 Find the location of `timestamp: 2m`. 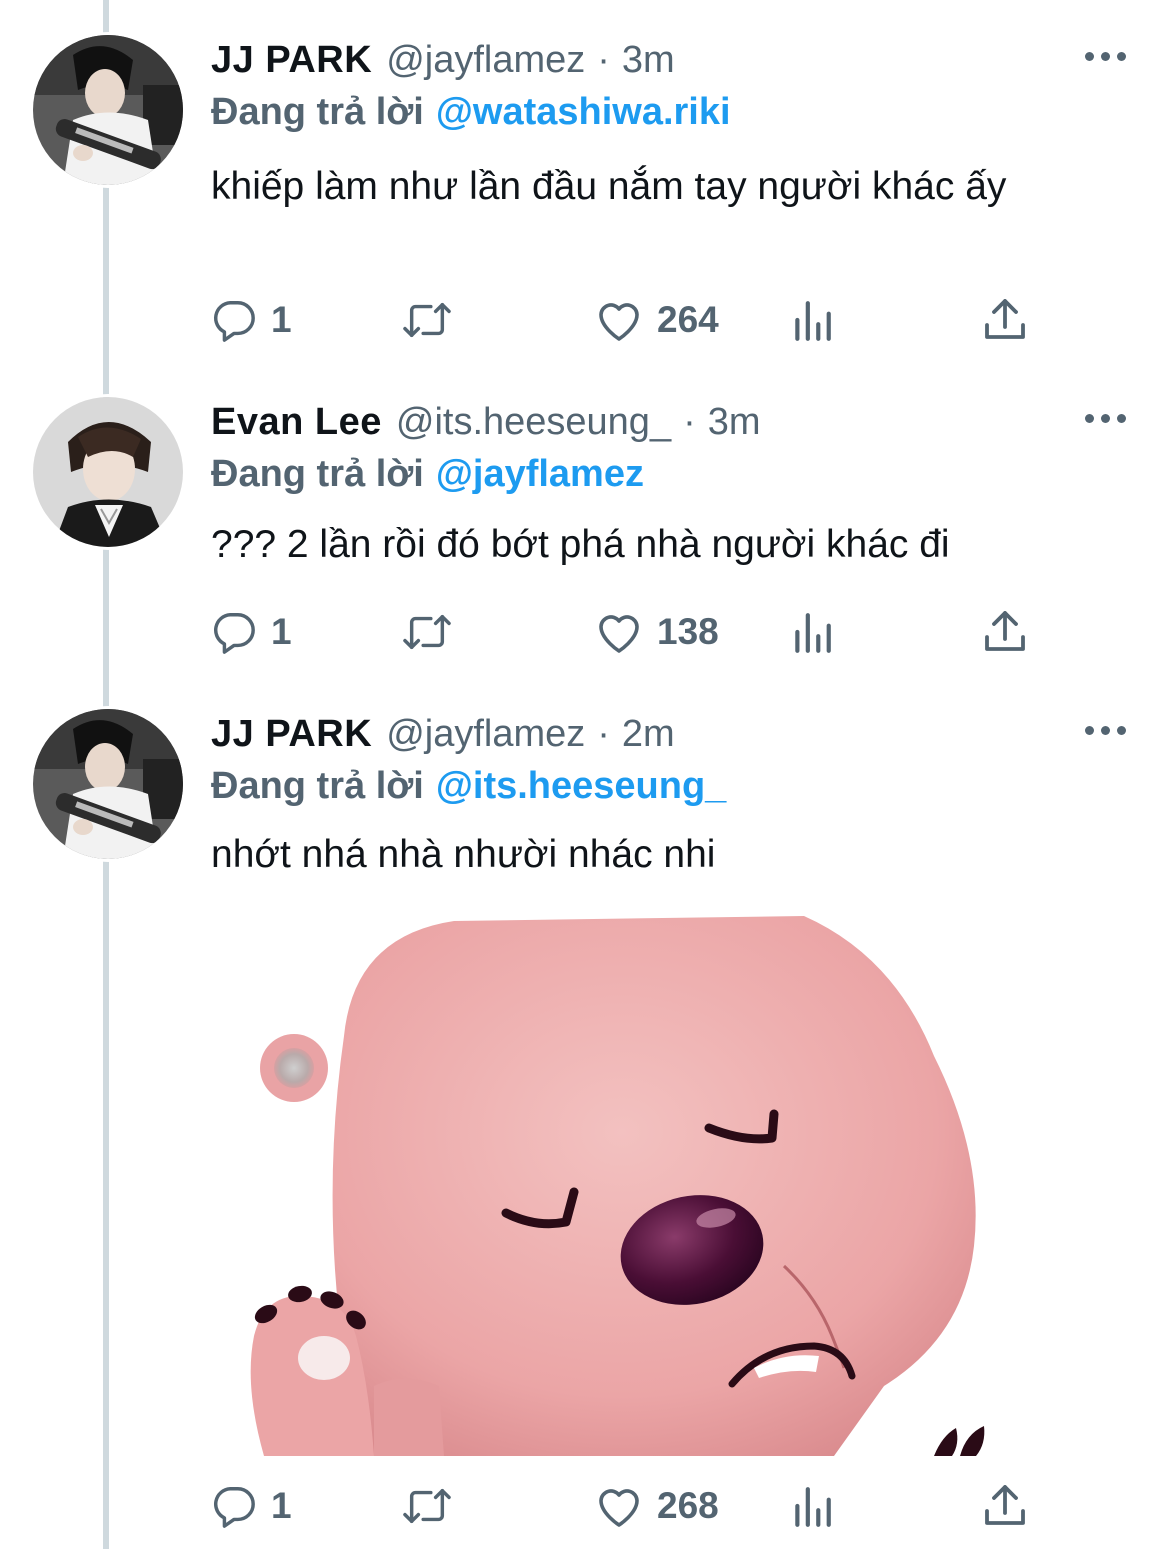

timestamp: 2m is located at coordinates (648, 734).